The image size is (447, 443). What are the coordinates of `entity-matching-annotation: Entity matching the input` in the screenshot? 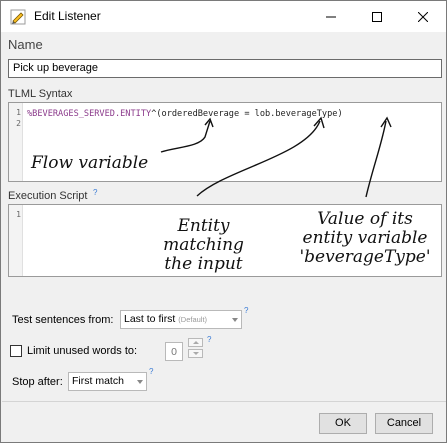 It's located at (203, 245).